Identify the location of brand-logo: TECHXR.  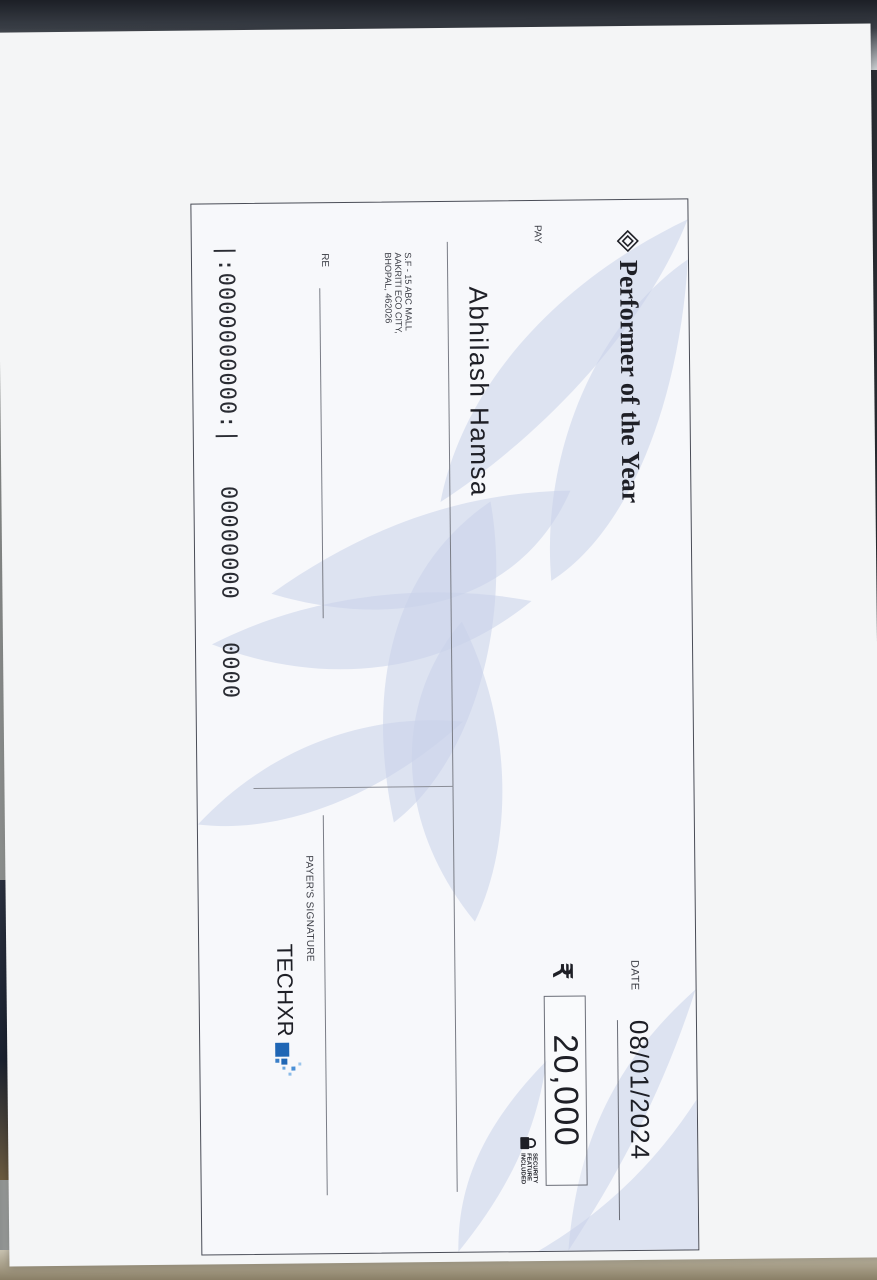
(285, 1010).